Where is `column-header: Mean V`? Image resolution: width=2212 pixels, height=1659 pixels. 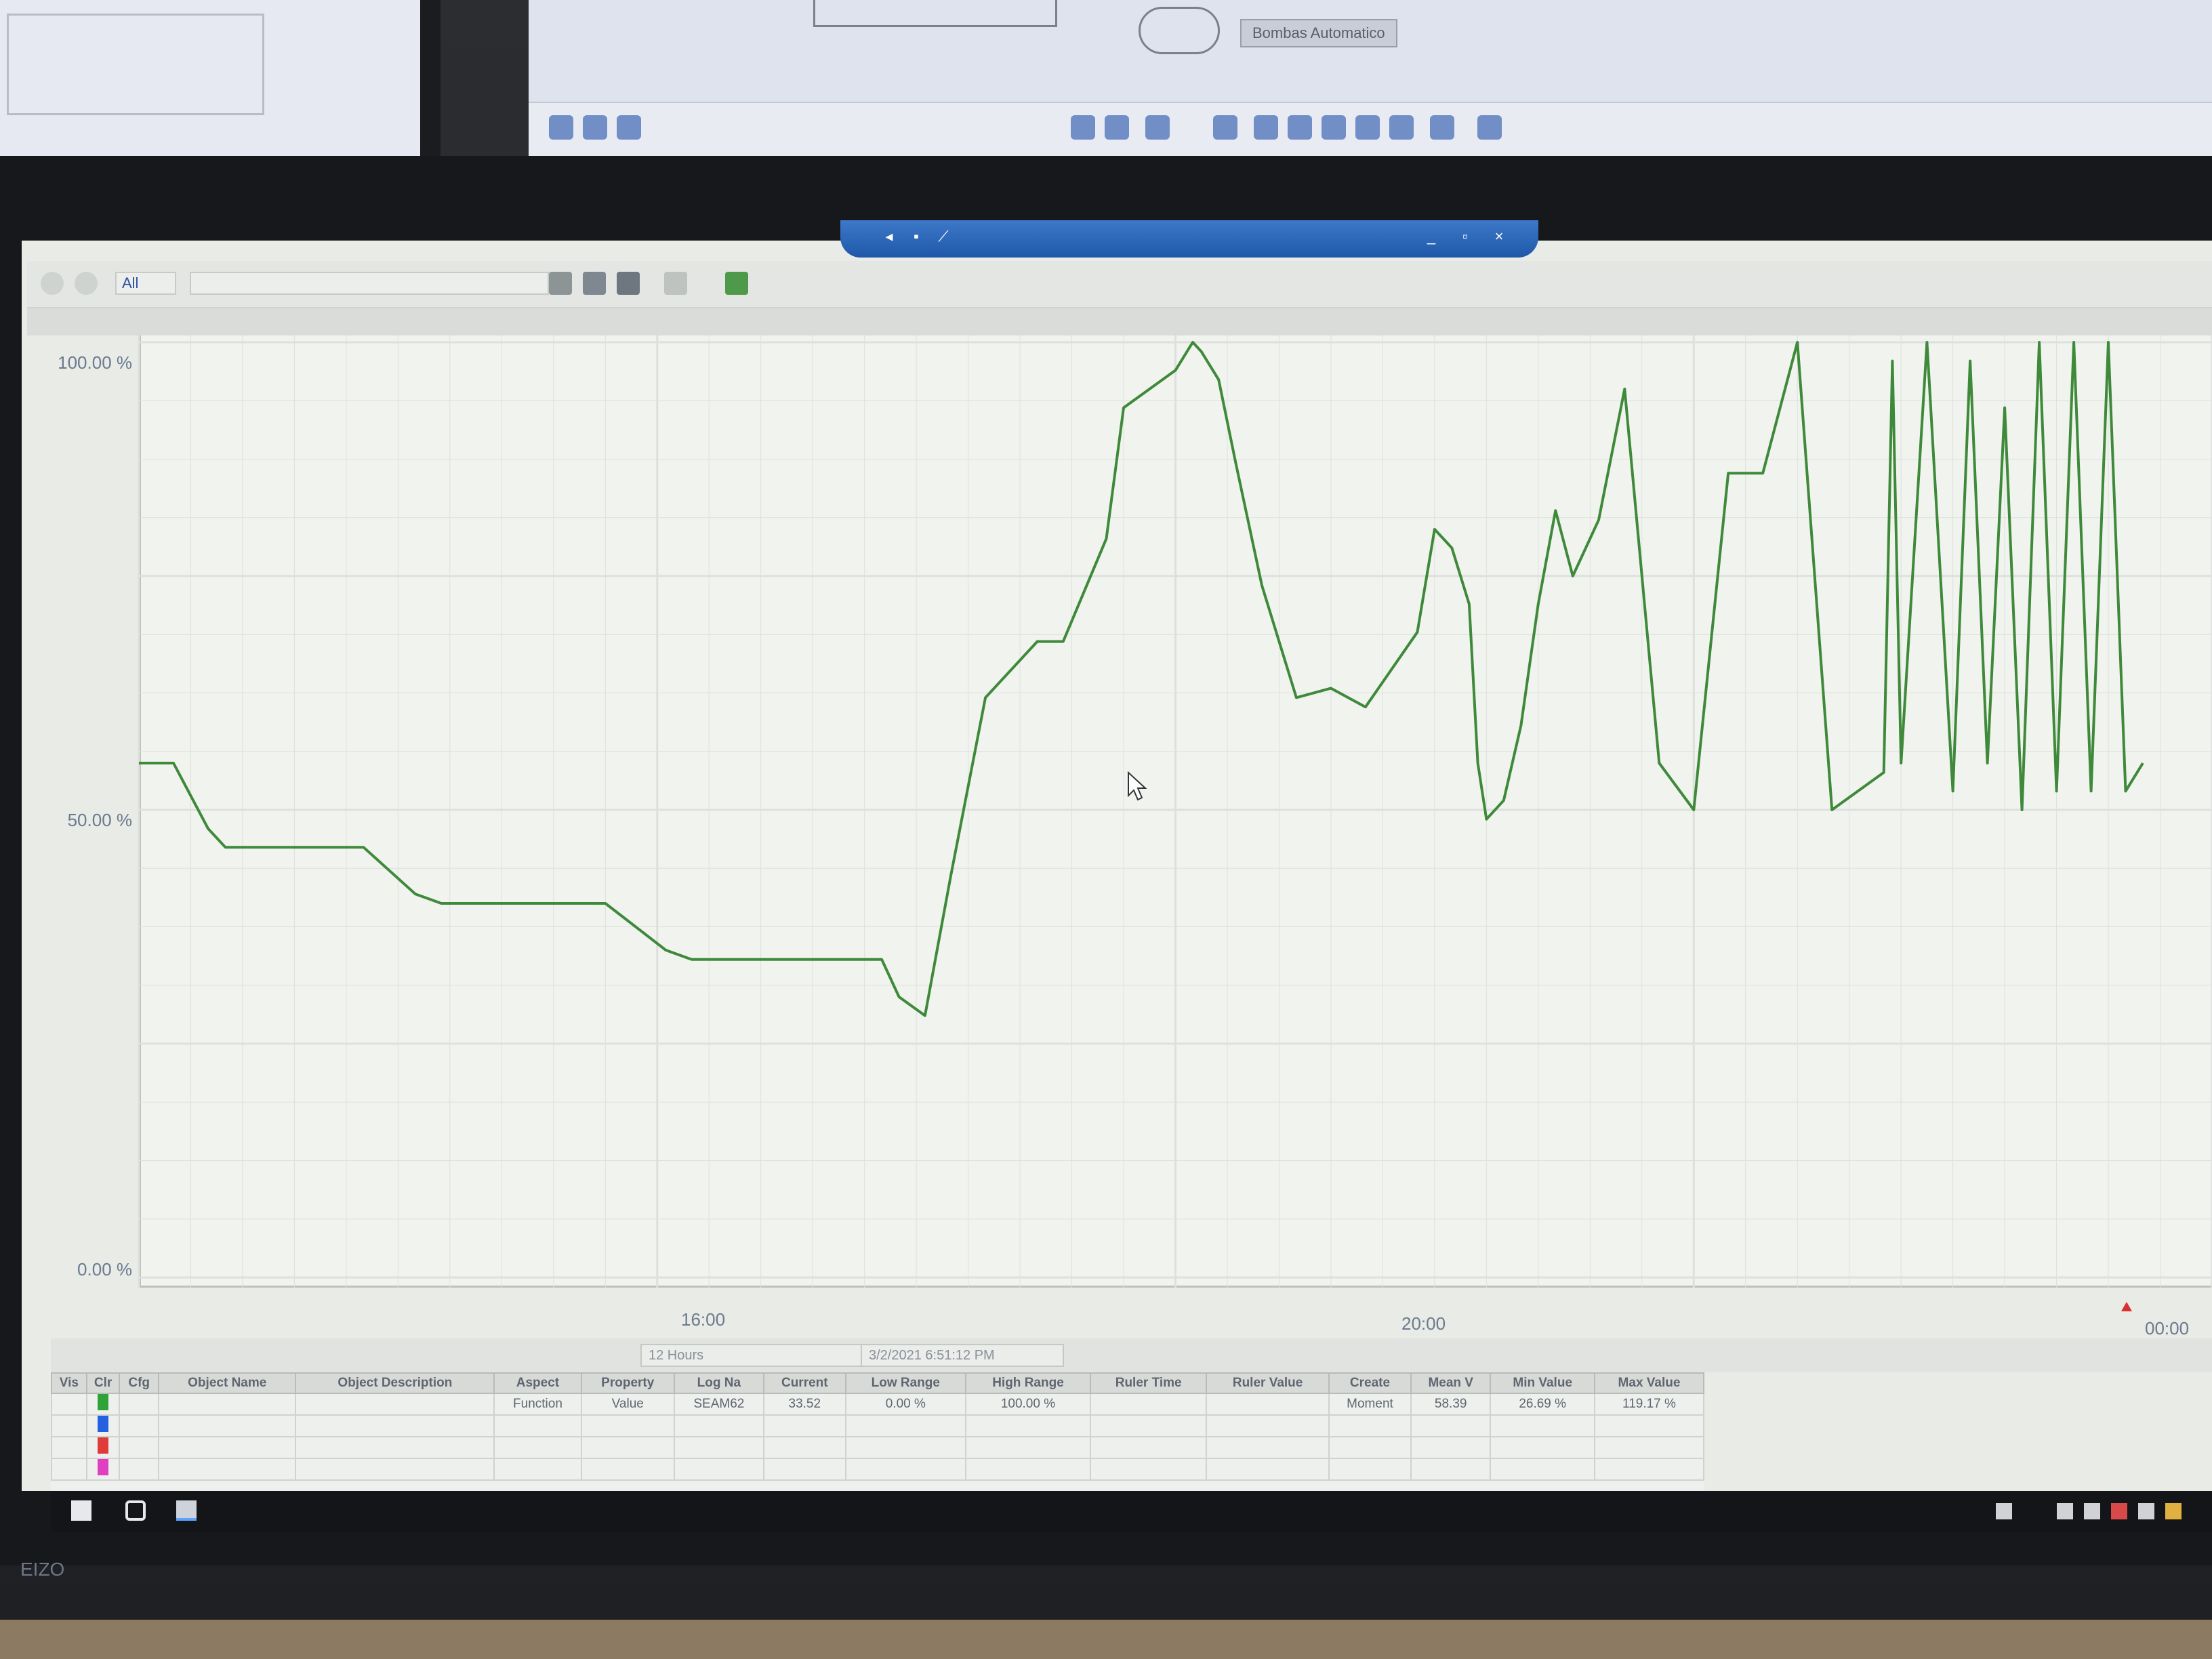 column-header: Mean V is located at coordinates (1451, 1383).